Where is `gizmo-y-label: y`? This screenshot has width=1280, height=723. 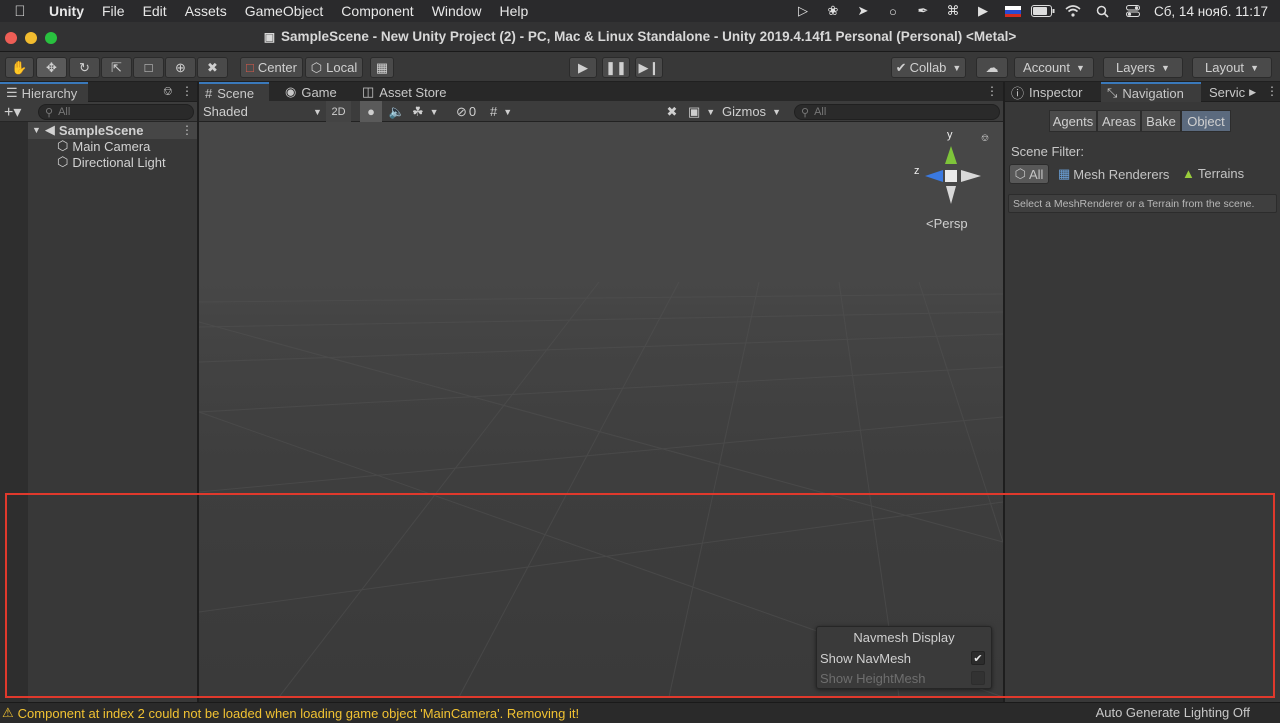 gizmo-y-label: y is located at coordinates (950, 135).